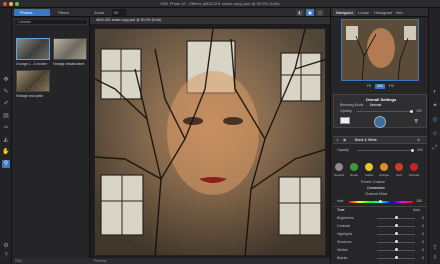 The width and height of the screenshot is (440, 264). What do you see at coordinates (339, 167) in the screenshot?
I see `color-swatch-neutral` at bounding box center [339, 167].